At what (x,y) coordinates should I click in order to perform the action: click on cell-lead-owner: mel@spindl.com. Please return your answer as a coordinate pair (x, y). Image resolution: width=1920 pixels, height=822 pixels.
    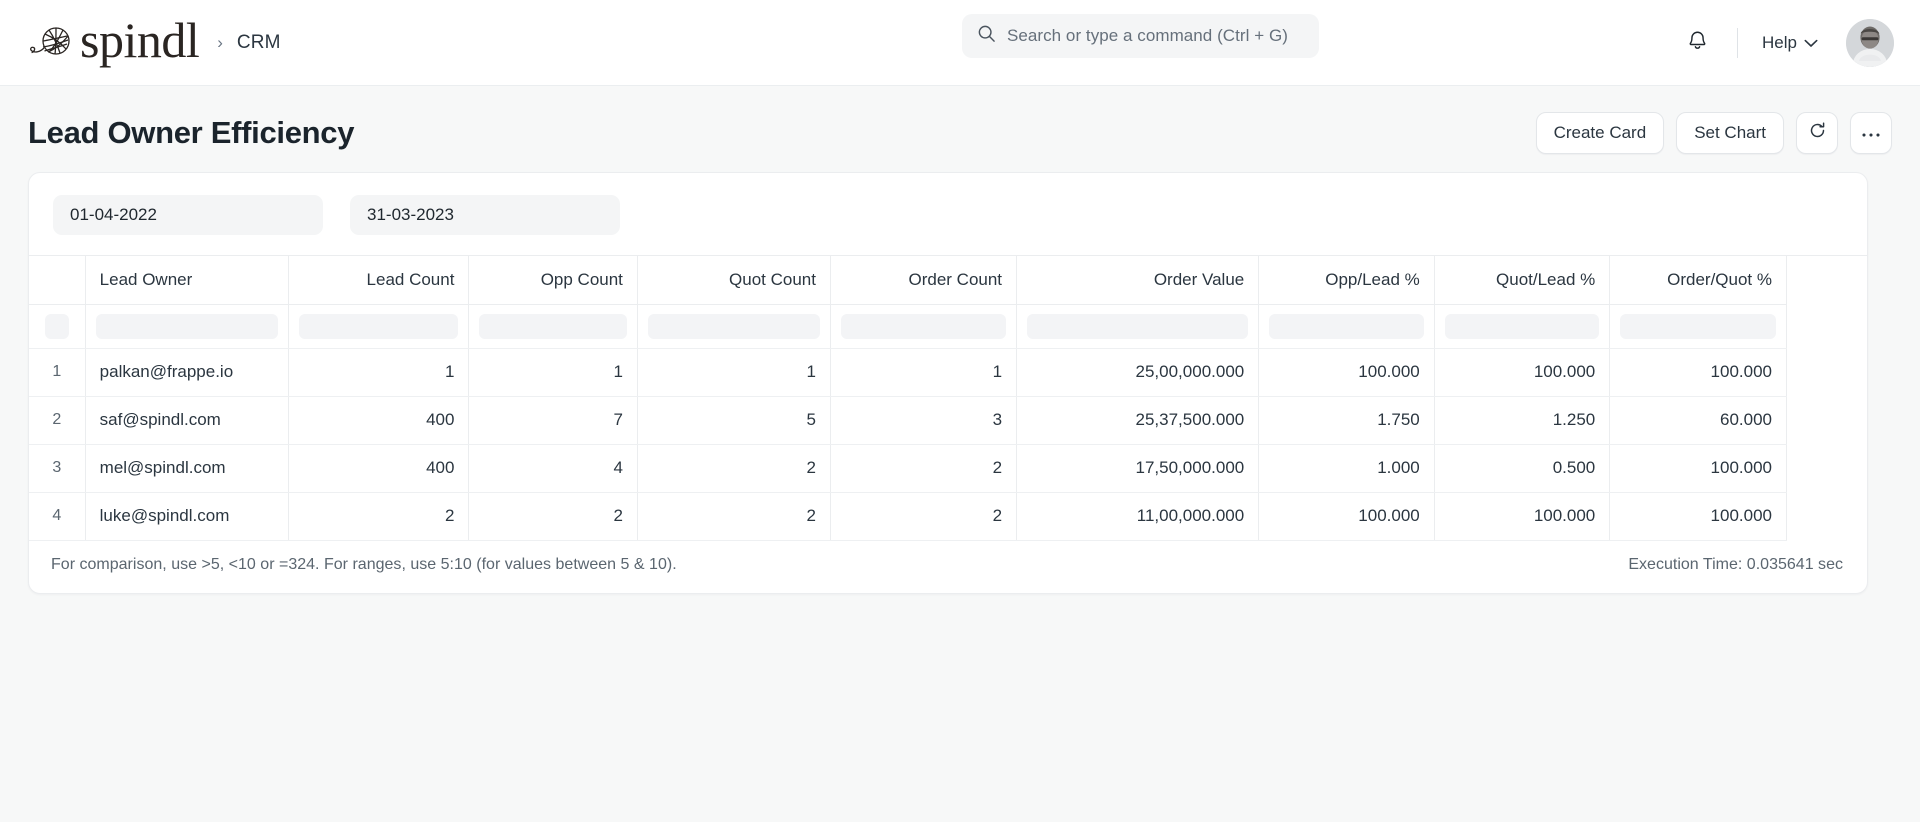
    Looking at the image, I should click on (187, 468).